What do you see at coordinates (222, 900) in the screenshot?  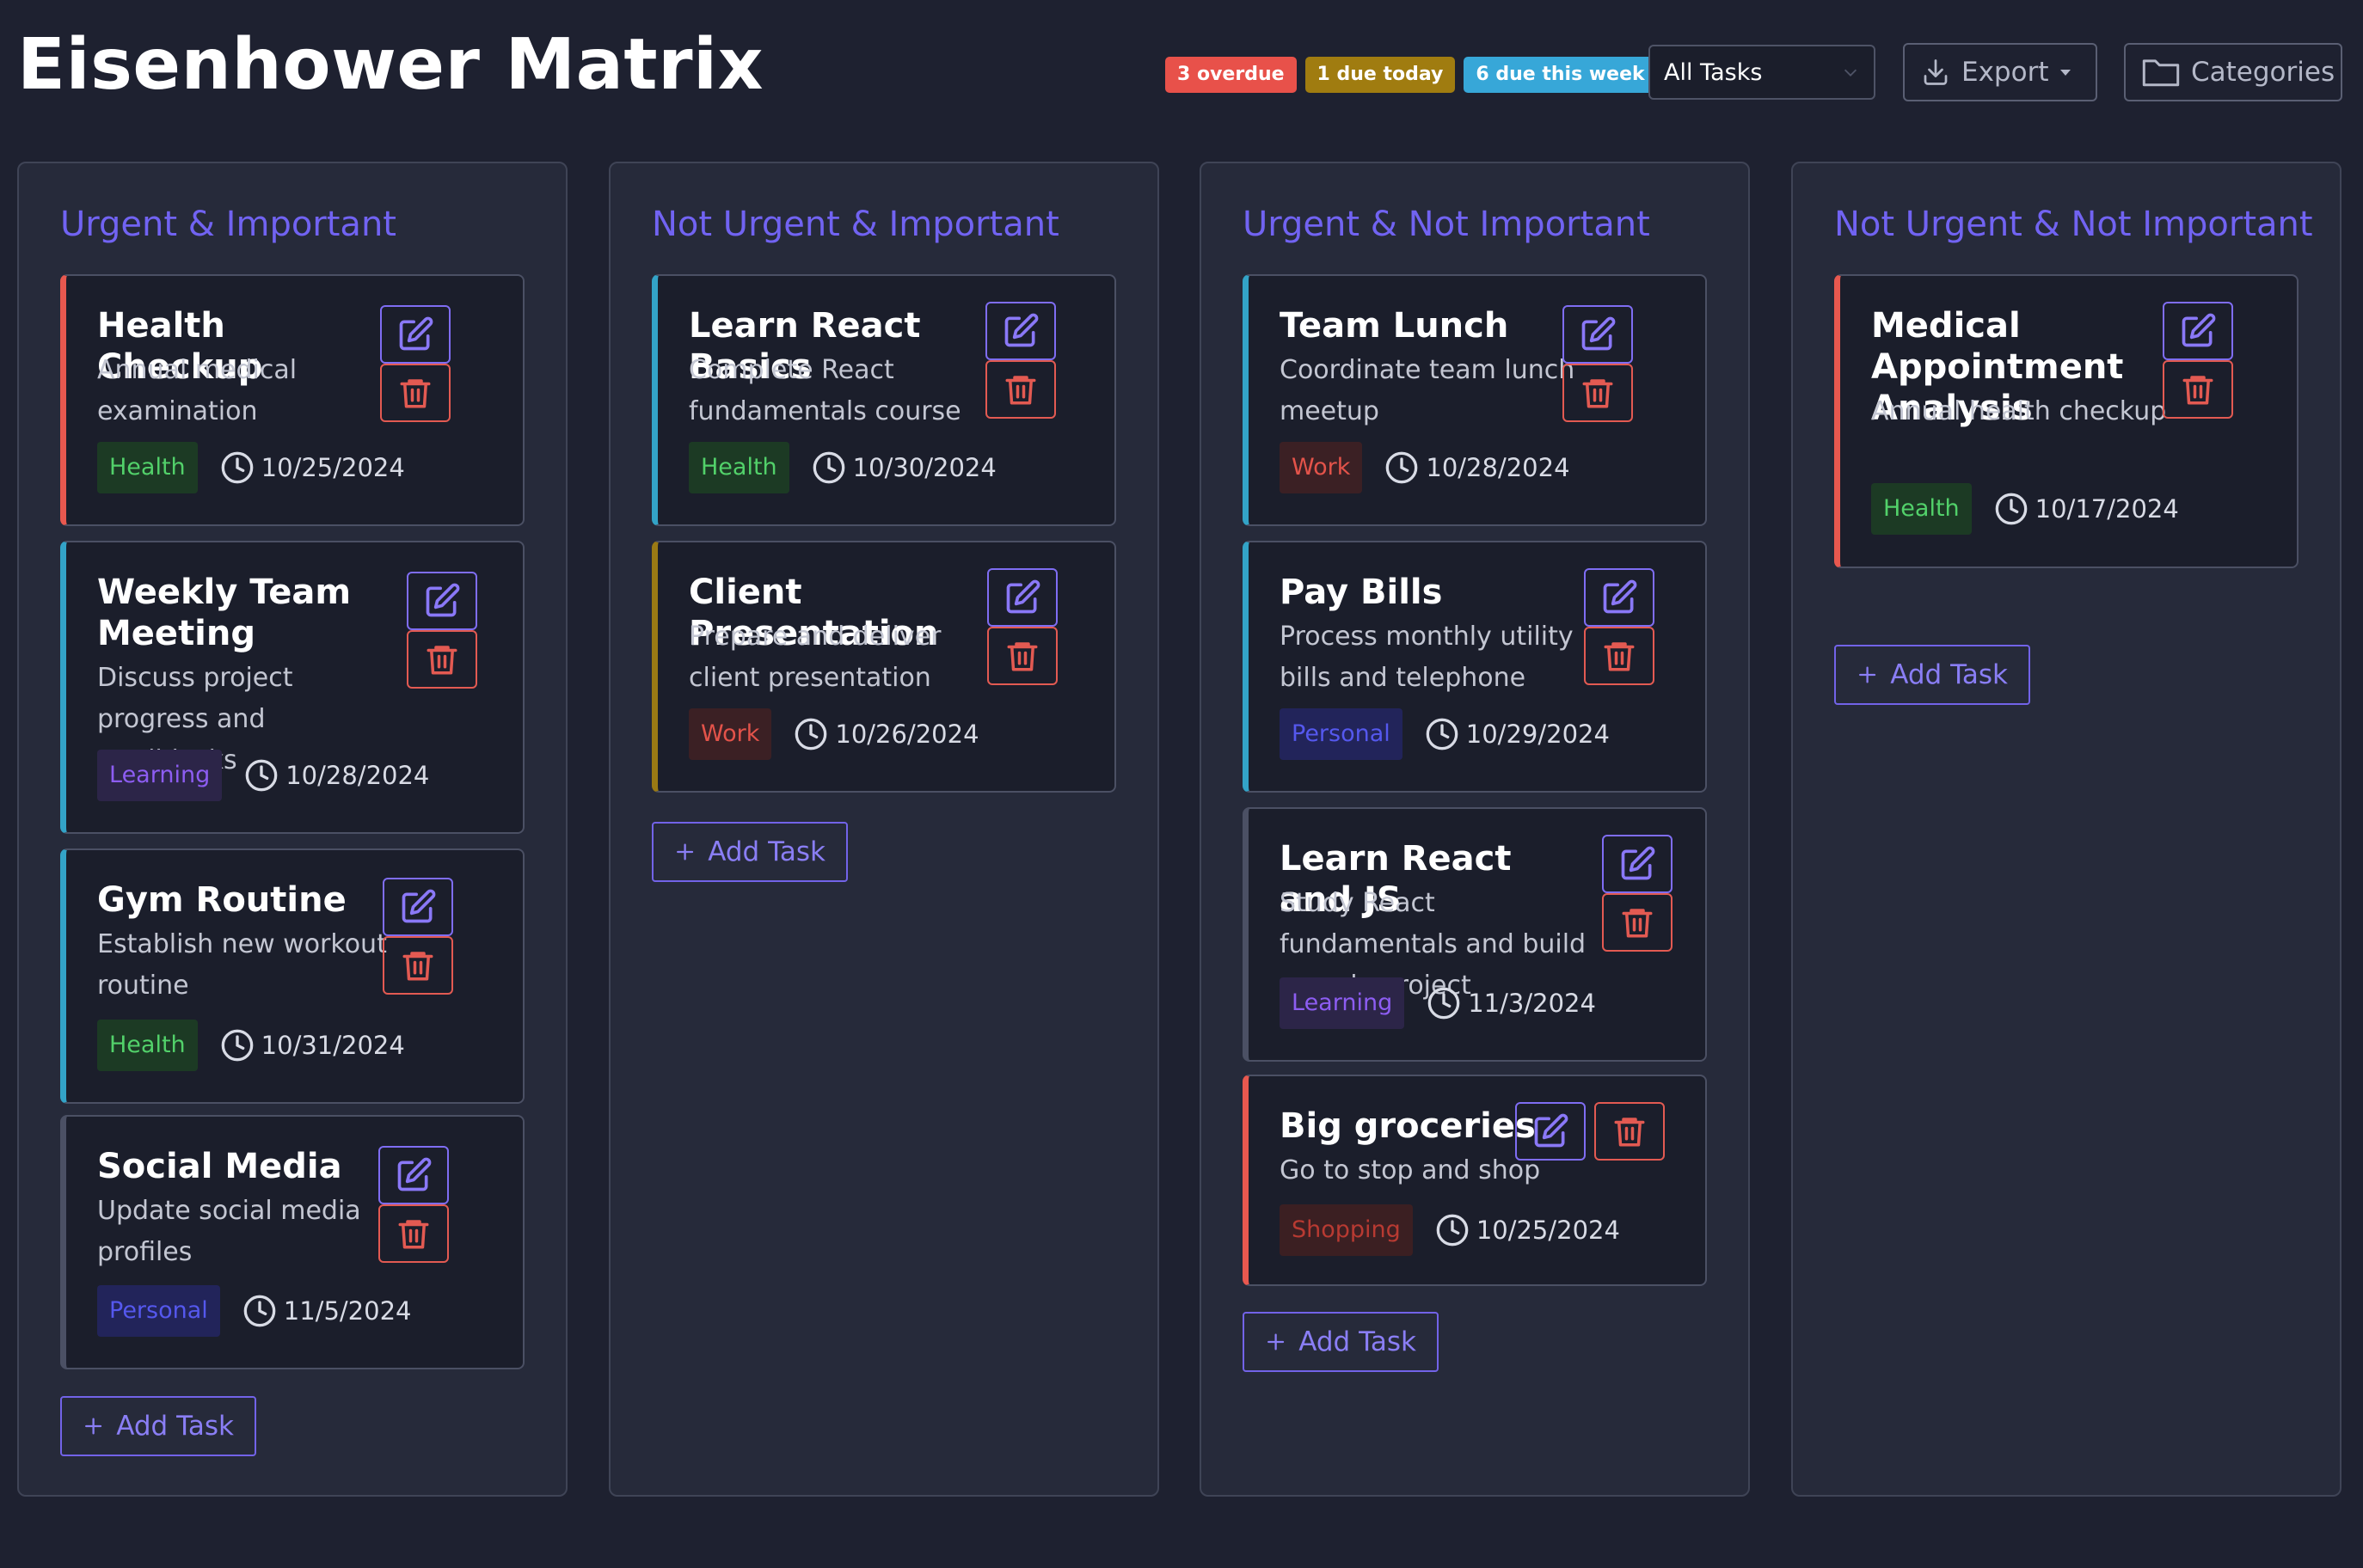 I see `task-title: Gym Routine` at bounding box center [222, 900].